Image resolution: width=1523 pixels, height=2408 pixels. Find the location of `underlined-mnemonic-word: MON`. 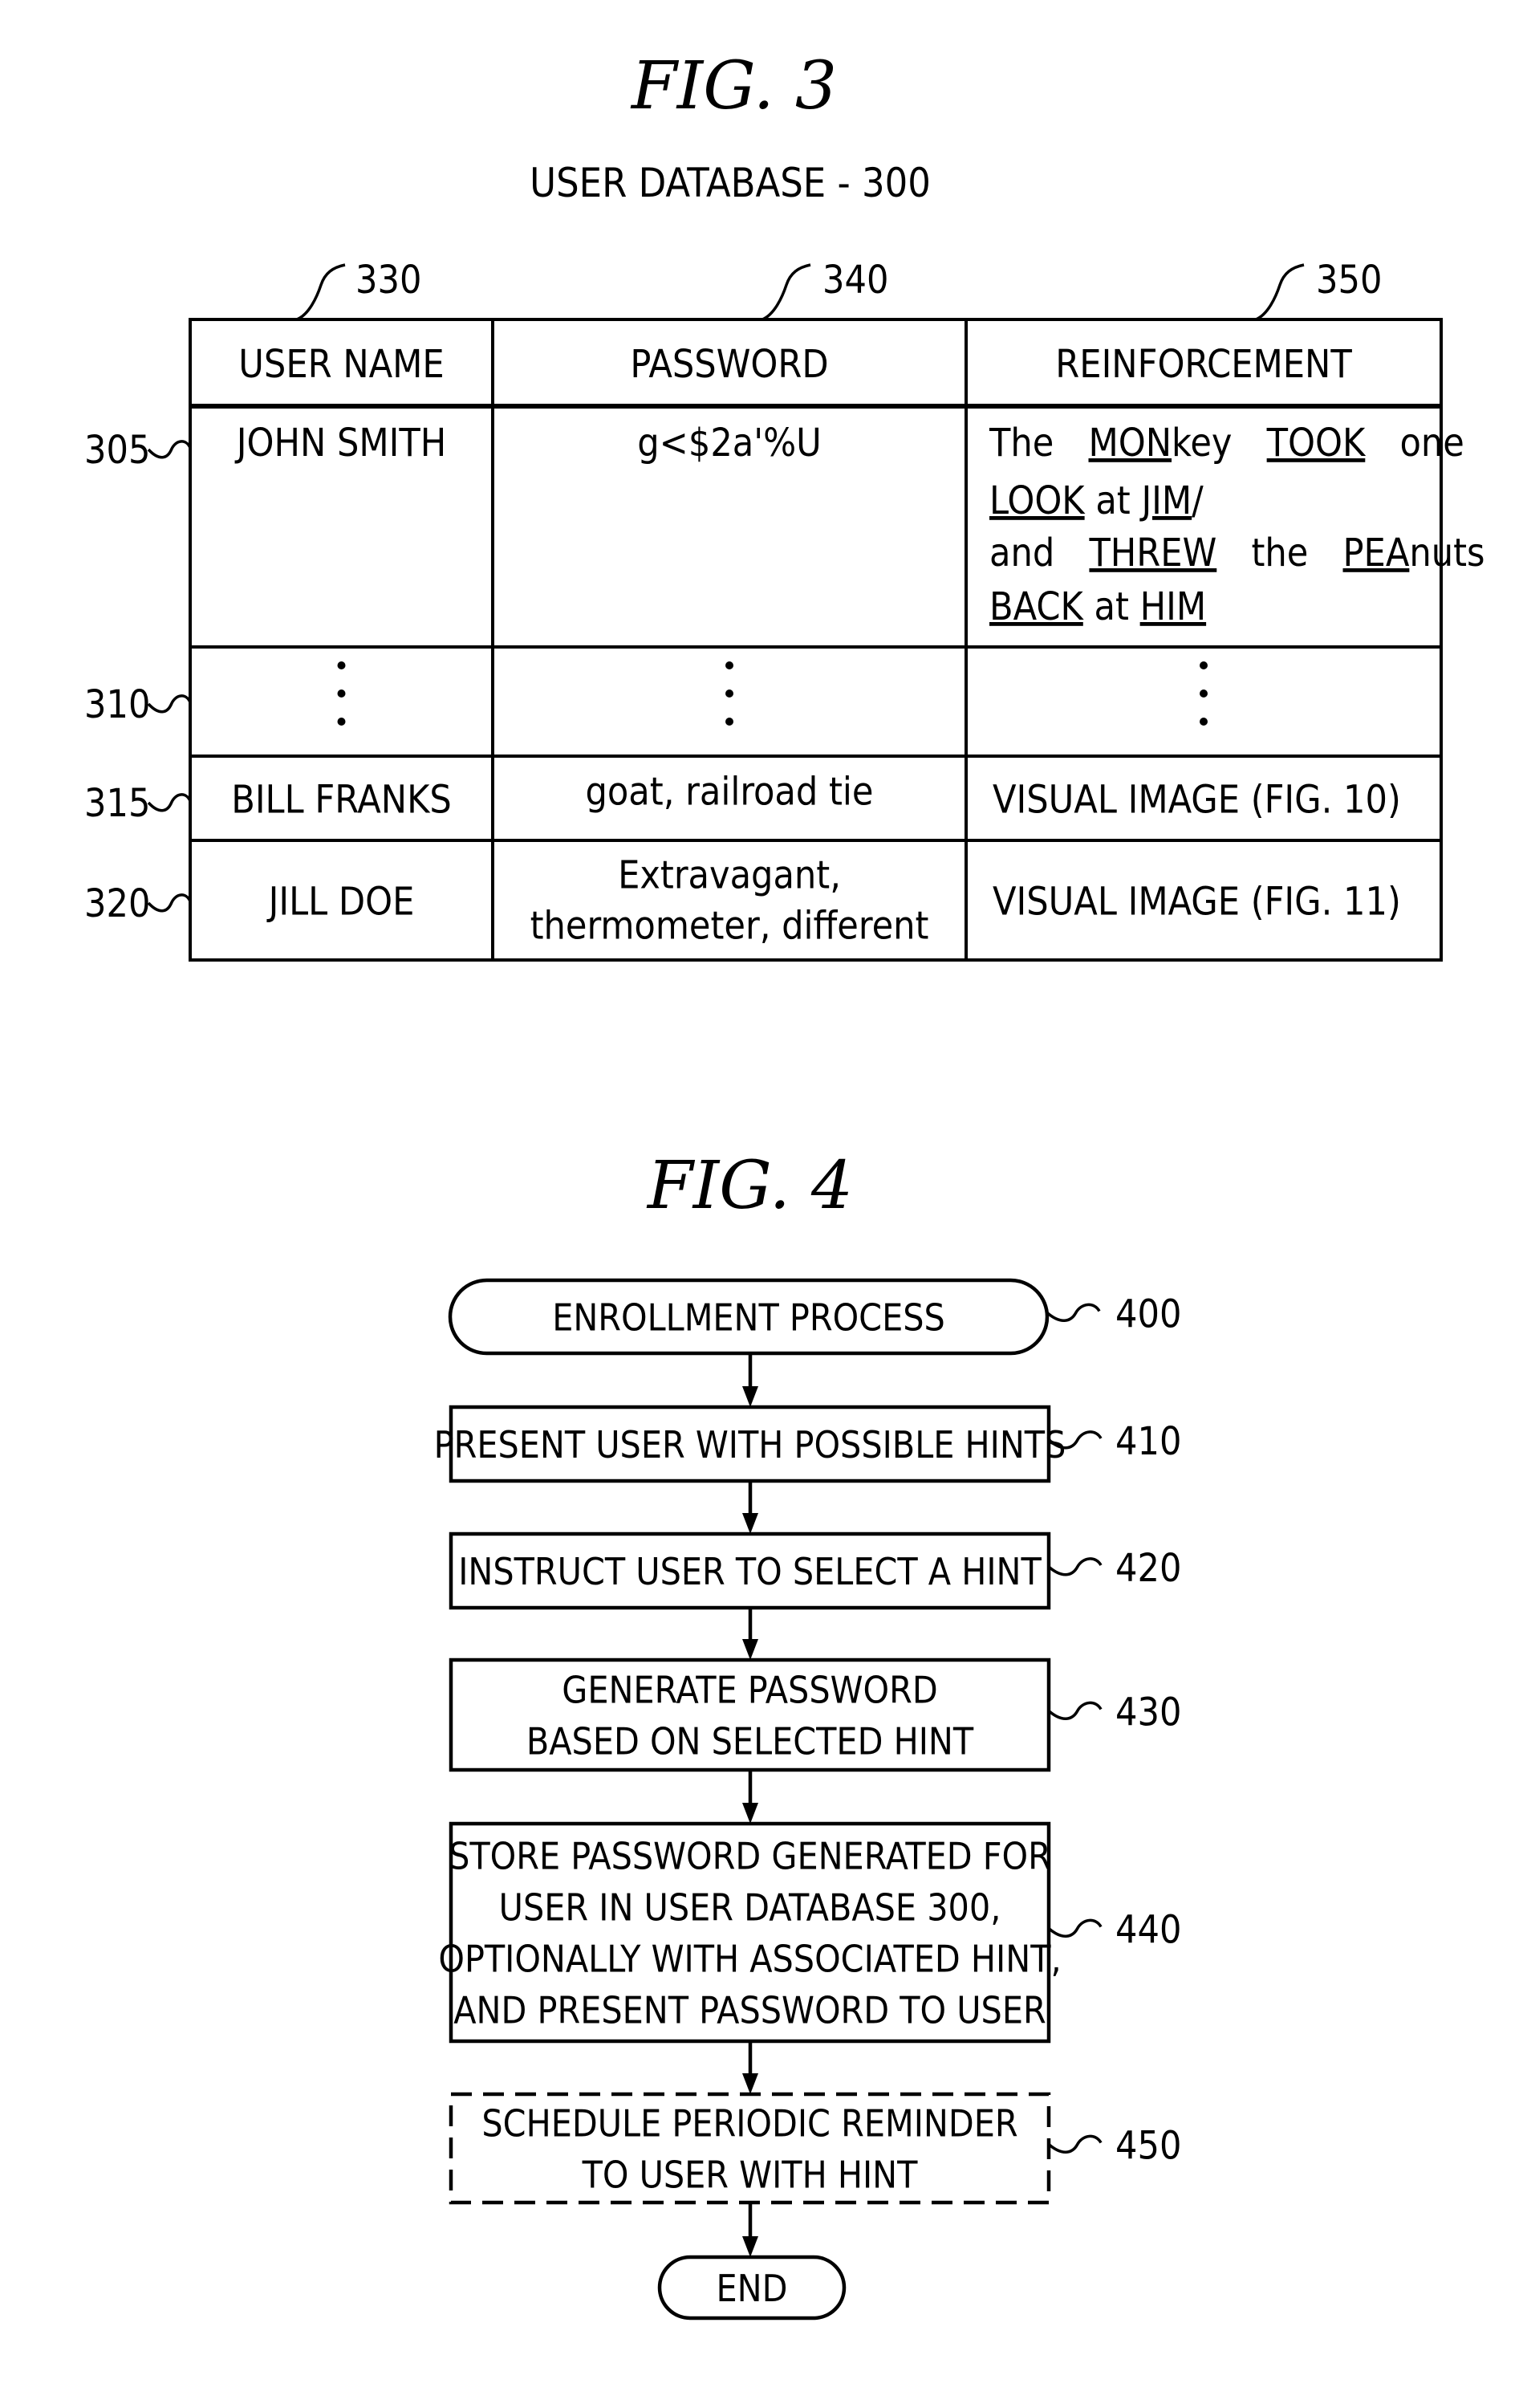

underlined-mnemonic-word: MON is located at coordinates (1130, 443).